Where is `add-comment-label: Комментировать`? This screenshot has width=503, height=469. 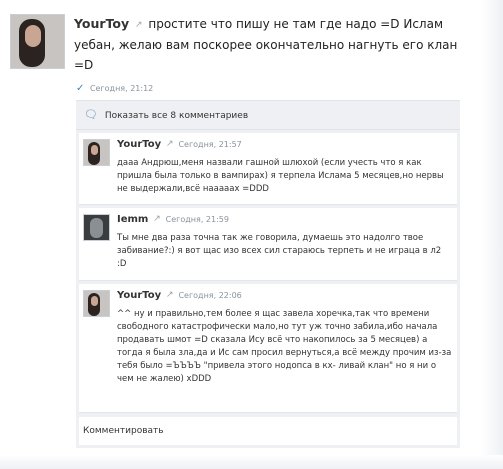
add-comment-label: Комментировать is located at coordinates (123, 431).